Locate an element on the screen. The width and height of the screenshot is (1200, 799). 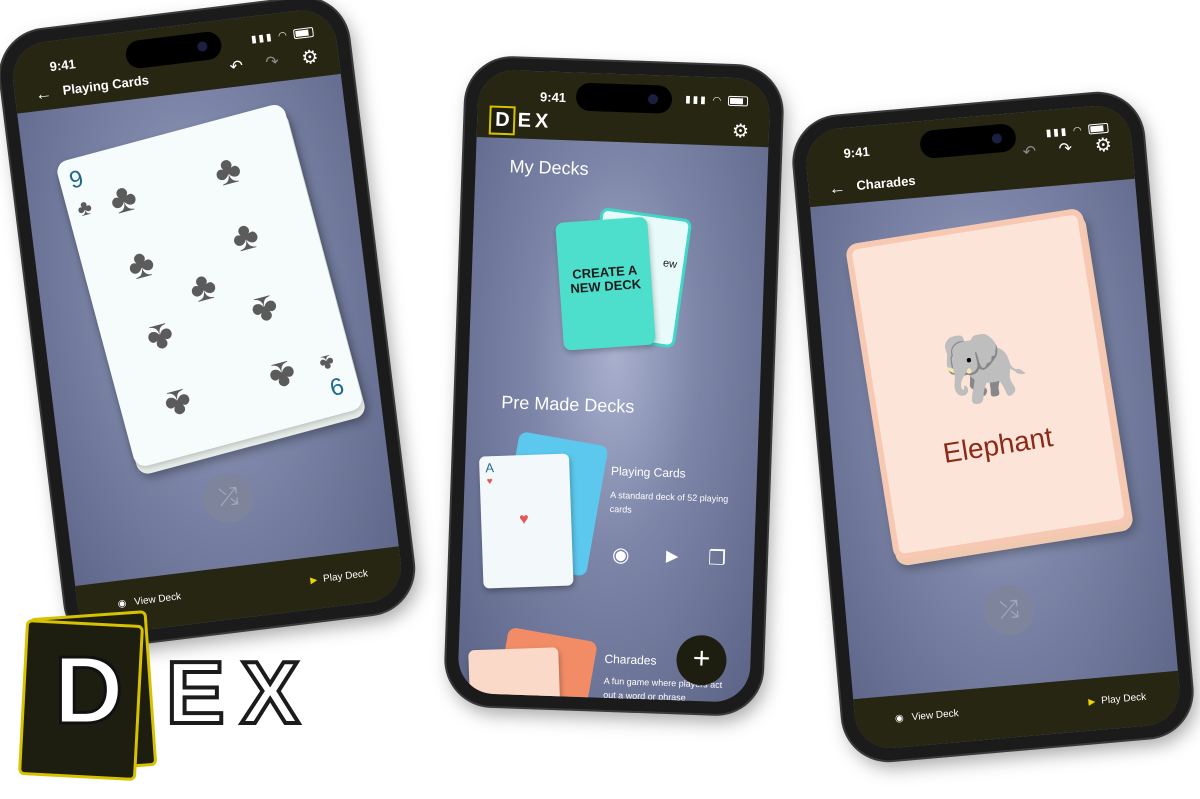
elephant-icon: 🐘 is located at coordinates (985, 366).